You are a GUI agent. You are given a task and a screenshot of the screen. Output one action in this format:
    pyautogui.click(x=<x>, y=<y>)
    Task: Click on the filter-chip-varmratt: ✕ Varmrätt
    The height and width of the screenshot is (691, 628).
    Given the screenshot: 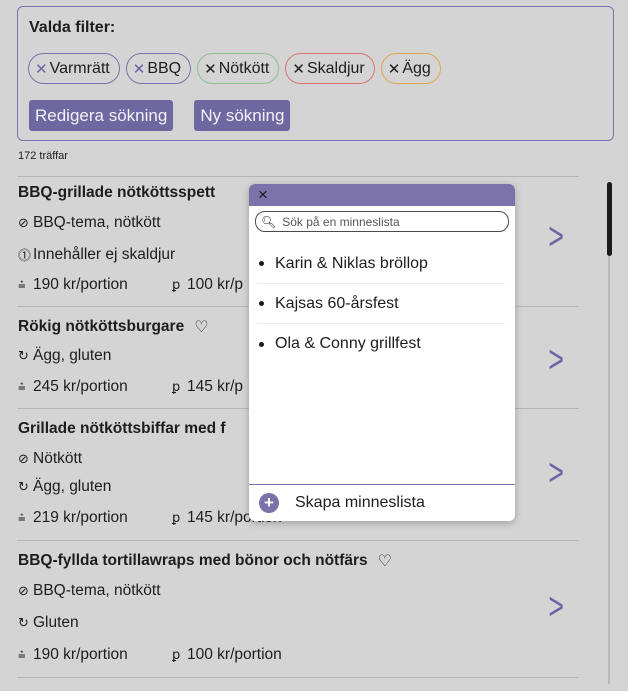 What is the action you would take?
    pyautogui.click(x=74, y=68)
    